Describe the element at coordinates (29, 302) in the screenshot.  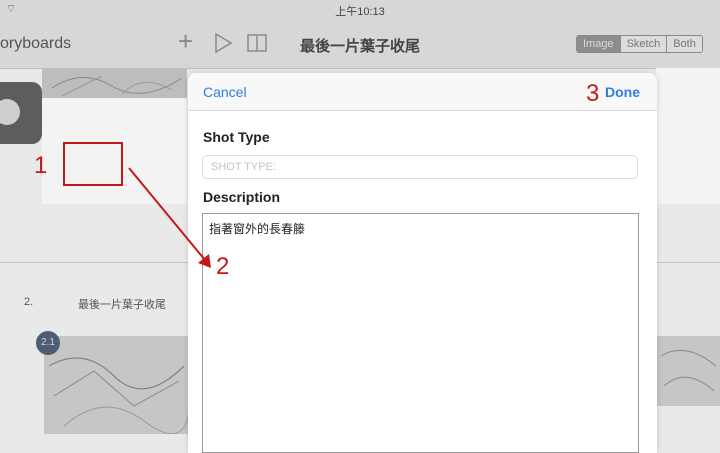
I see `section-number: 2.` at that location.